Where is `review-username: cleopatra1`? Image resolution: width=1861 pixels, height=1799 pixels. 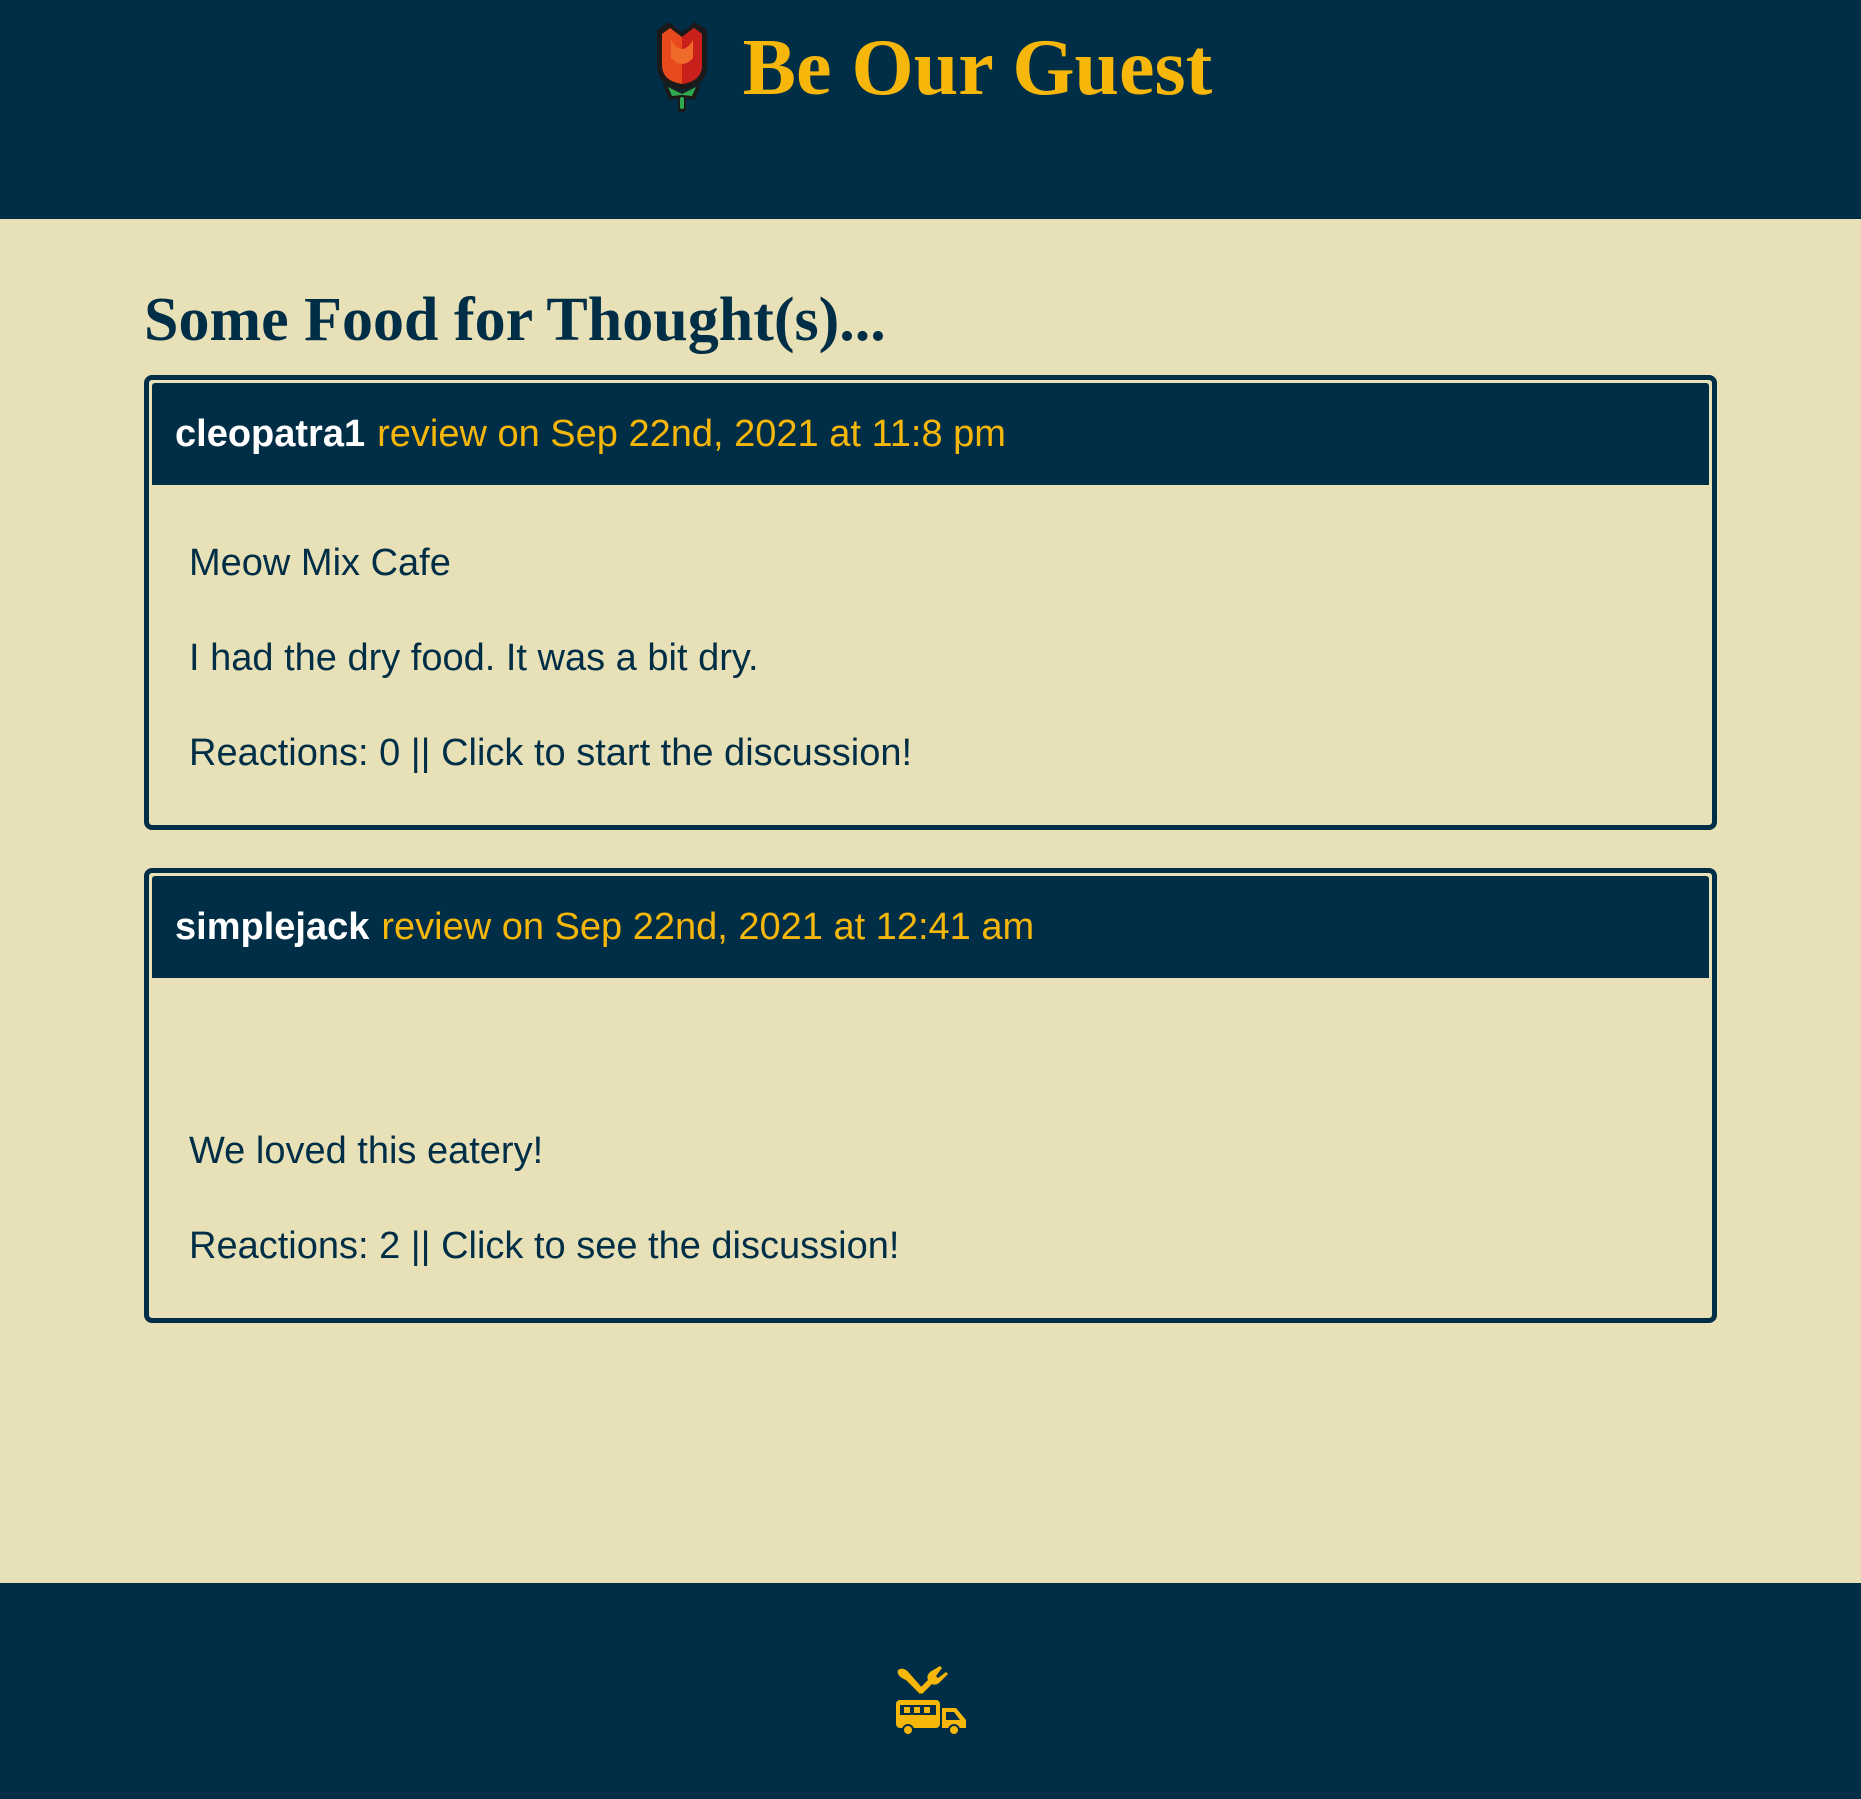 review-username: cleopatra1 is located at coordinates (270, 434).